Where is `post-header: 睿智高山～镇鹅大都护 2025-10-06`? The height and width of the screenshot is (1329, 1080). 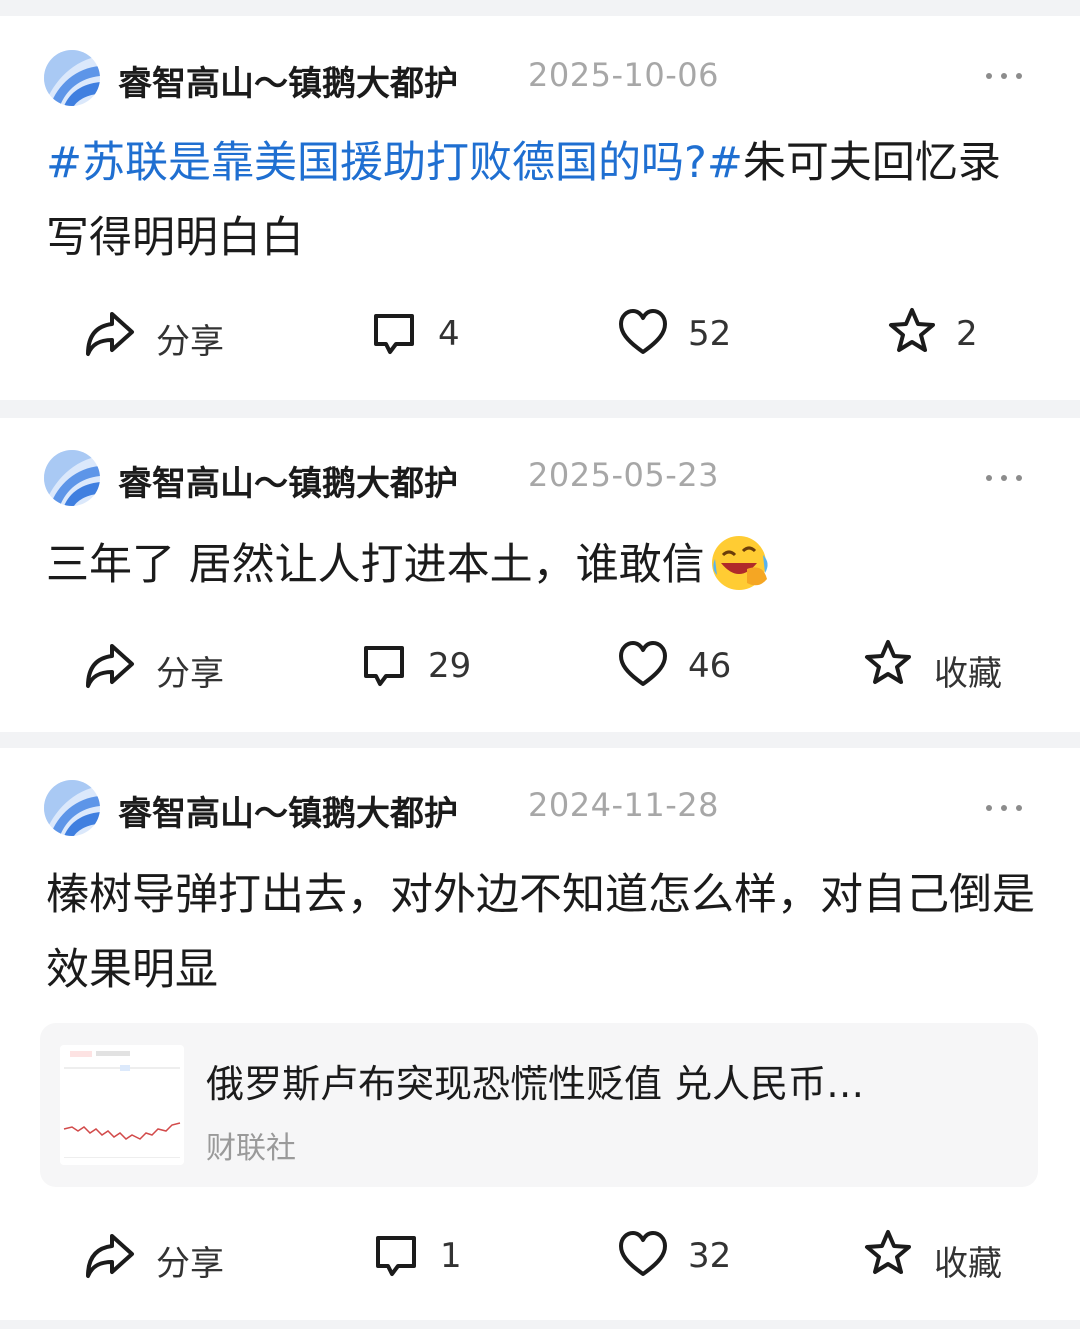
post-header: 睿智高山～镇鹅大都护 2025-10-06 is located at coordinates (540, 76).